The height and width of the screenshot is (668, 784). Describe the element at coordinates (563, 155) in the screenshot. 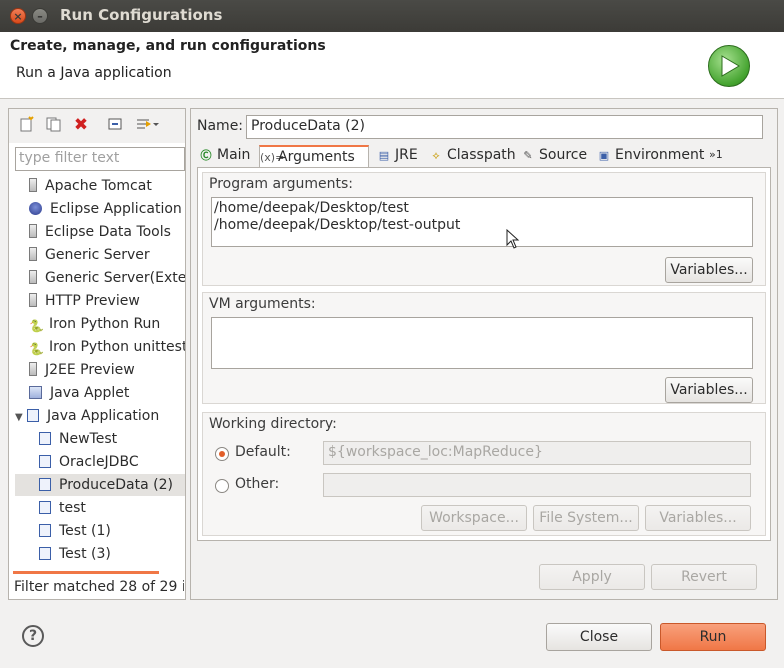

I see `tab-label: Source` at that location.